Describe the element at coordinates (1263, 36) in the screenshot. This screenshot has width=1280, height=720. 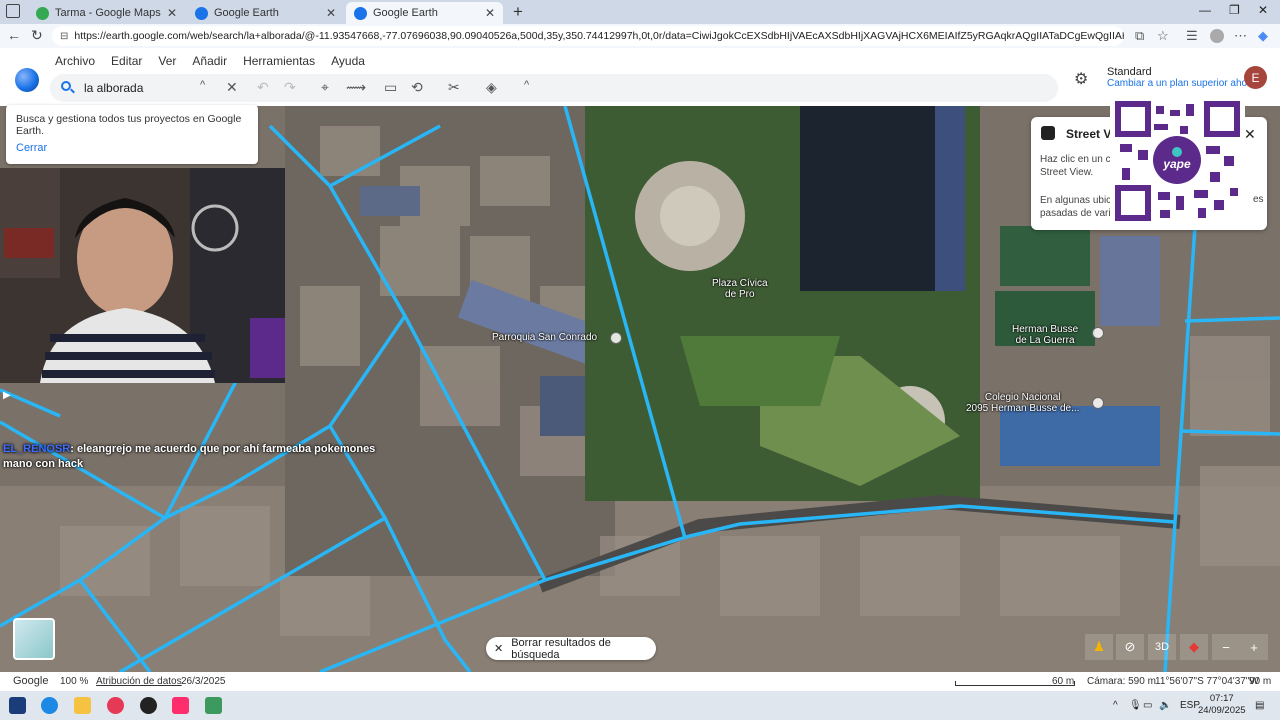
I see `copilot-icon: ◆` at that location.